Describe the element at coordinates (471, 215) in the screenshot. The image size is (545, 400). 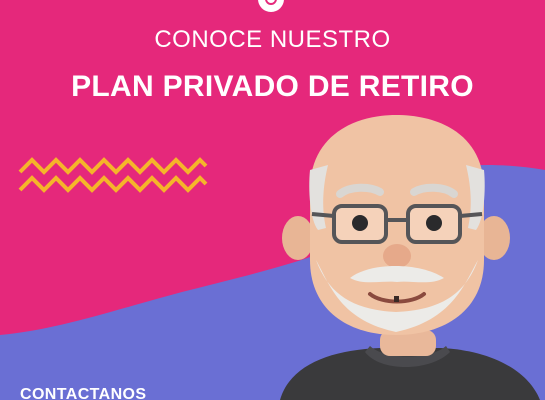
I see `glasses-right-arm` at that location.